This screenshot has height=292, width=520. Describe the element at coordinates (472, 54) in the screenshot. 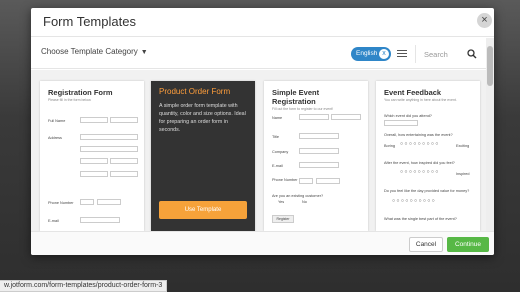

I see `search-icon` at that location.